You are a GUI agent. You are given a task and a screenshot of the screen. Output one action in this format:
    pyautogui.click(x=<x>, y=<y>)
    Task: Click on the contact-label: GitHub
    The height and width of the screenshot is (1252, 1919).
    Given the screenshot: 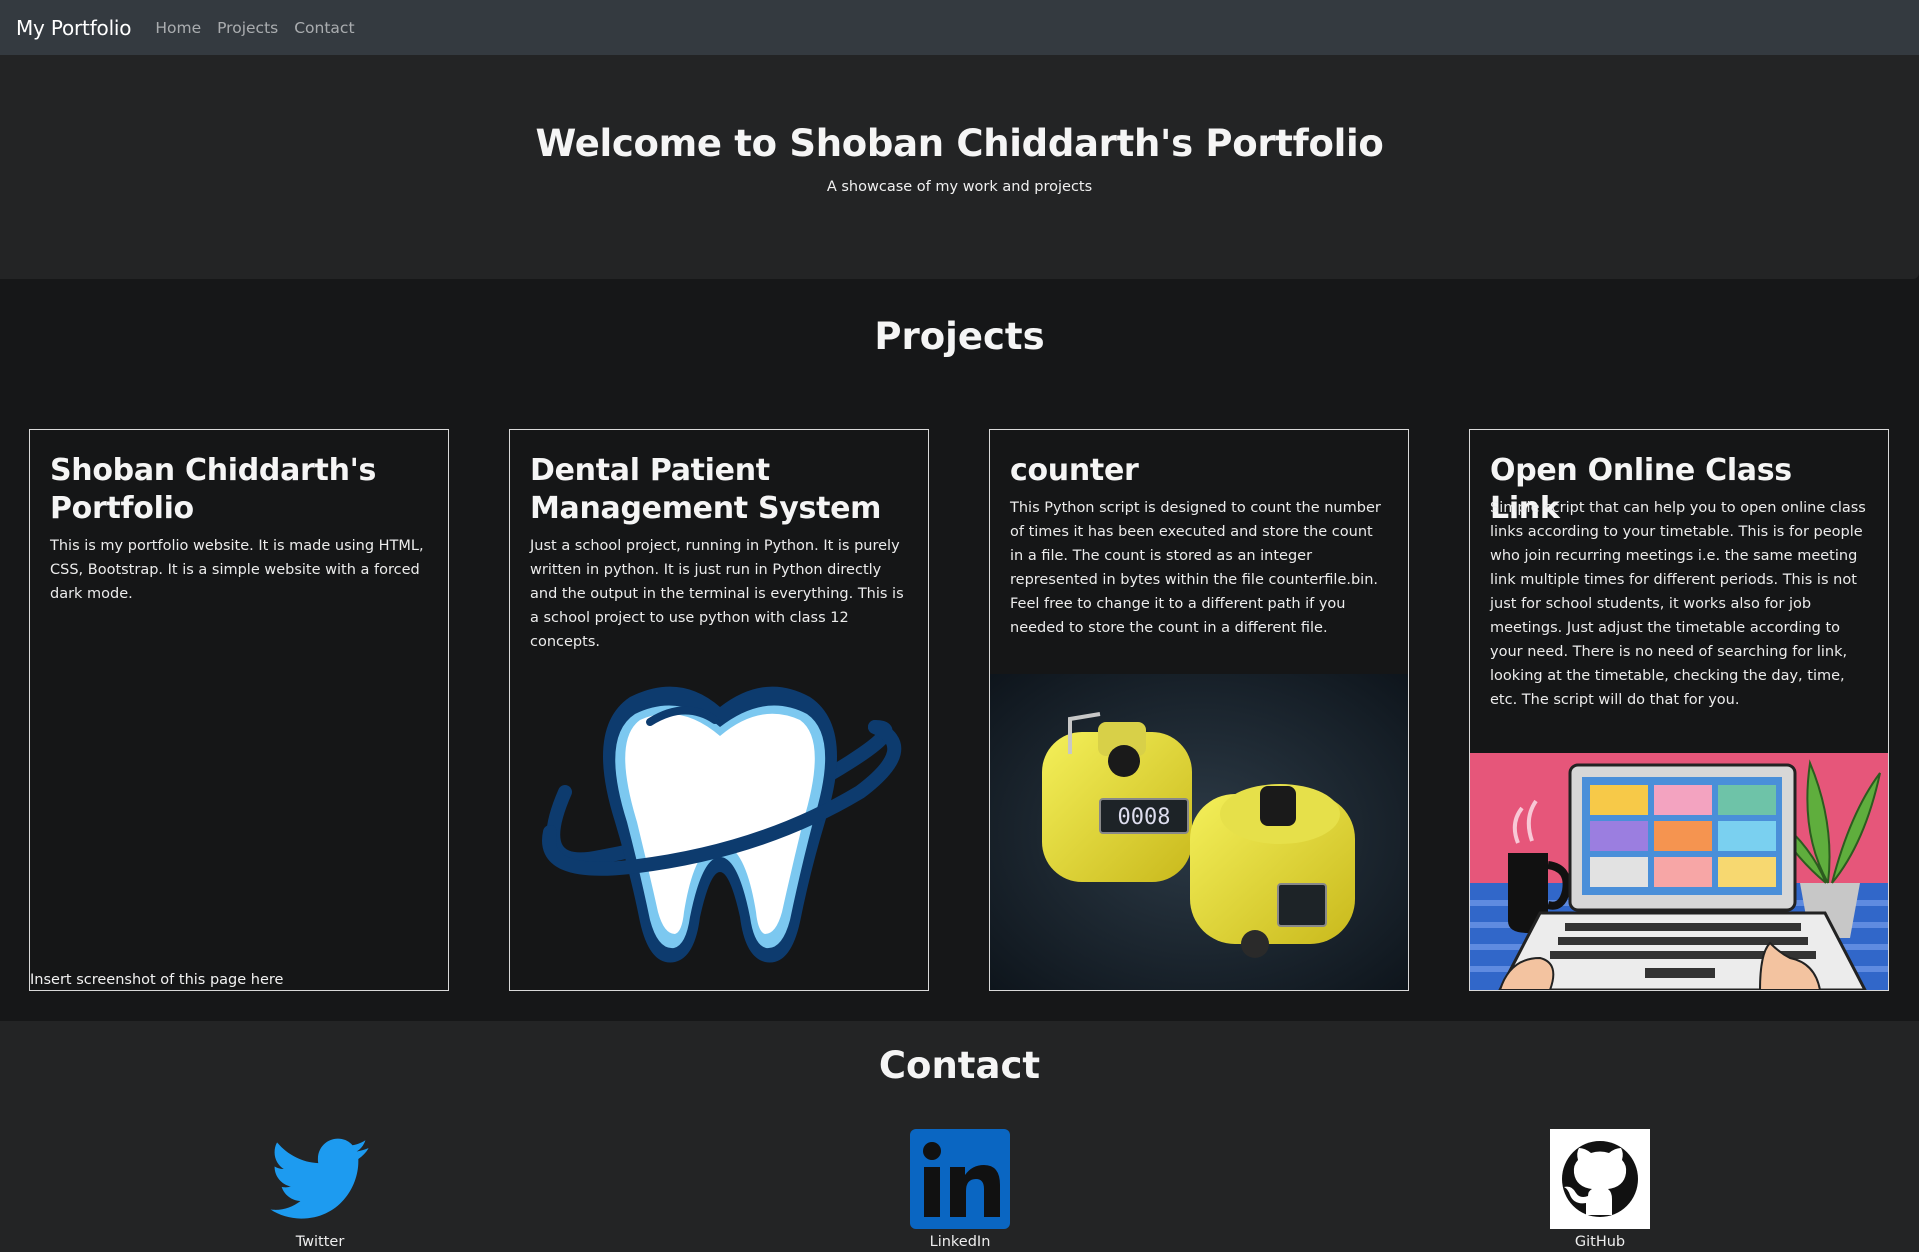 What is the action you would take?
    pyautogui.click(x=1600, y=1242)
    